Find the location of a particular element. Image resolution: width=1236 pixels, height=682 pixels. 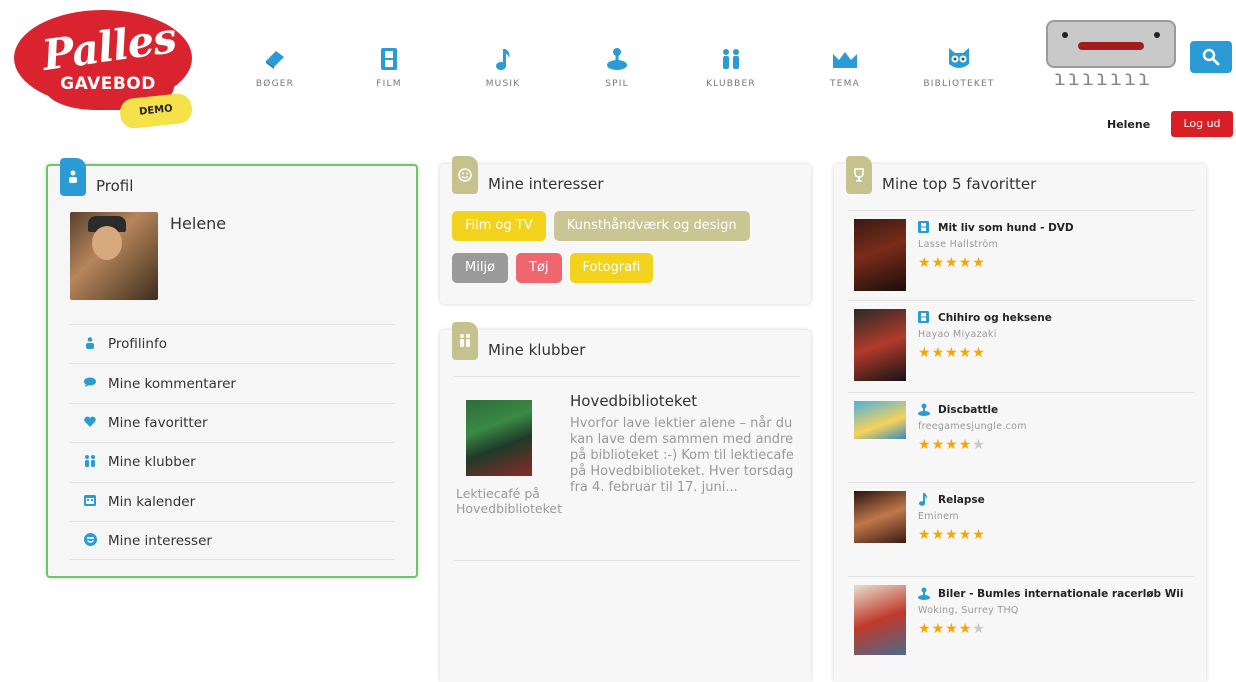

menu-label: Mine klubber is located at coordinates (152, 462).